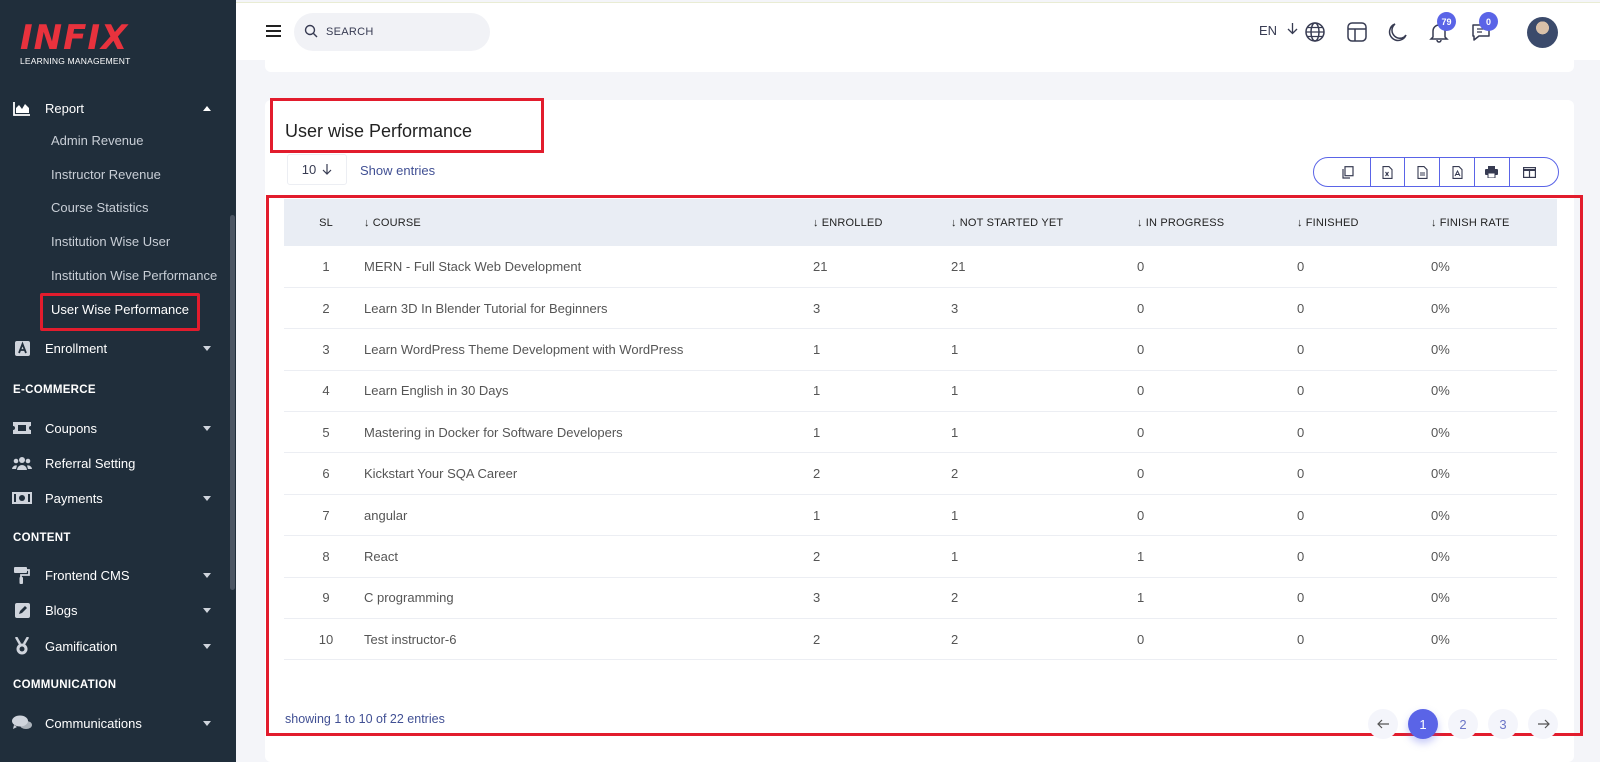 The height and width of the screenshot is (762, 1600). What do you see at coordinates (326, 639) in the screenshot?
I see `cell-sl: 10` at bounding box center [326, 639].